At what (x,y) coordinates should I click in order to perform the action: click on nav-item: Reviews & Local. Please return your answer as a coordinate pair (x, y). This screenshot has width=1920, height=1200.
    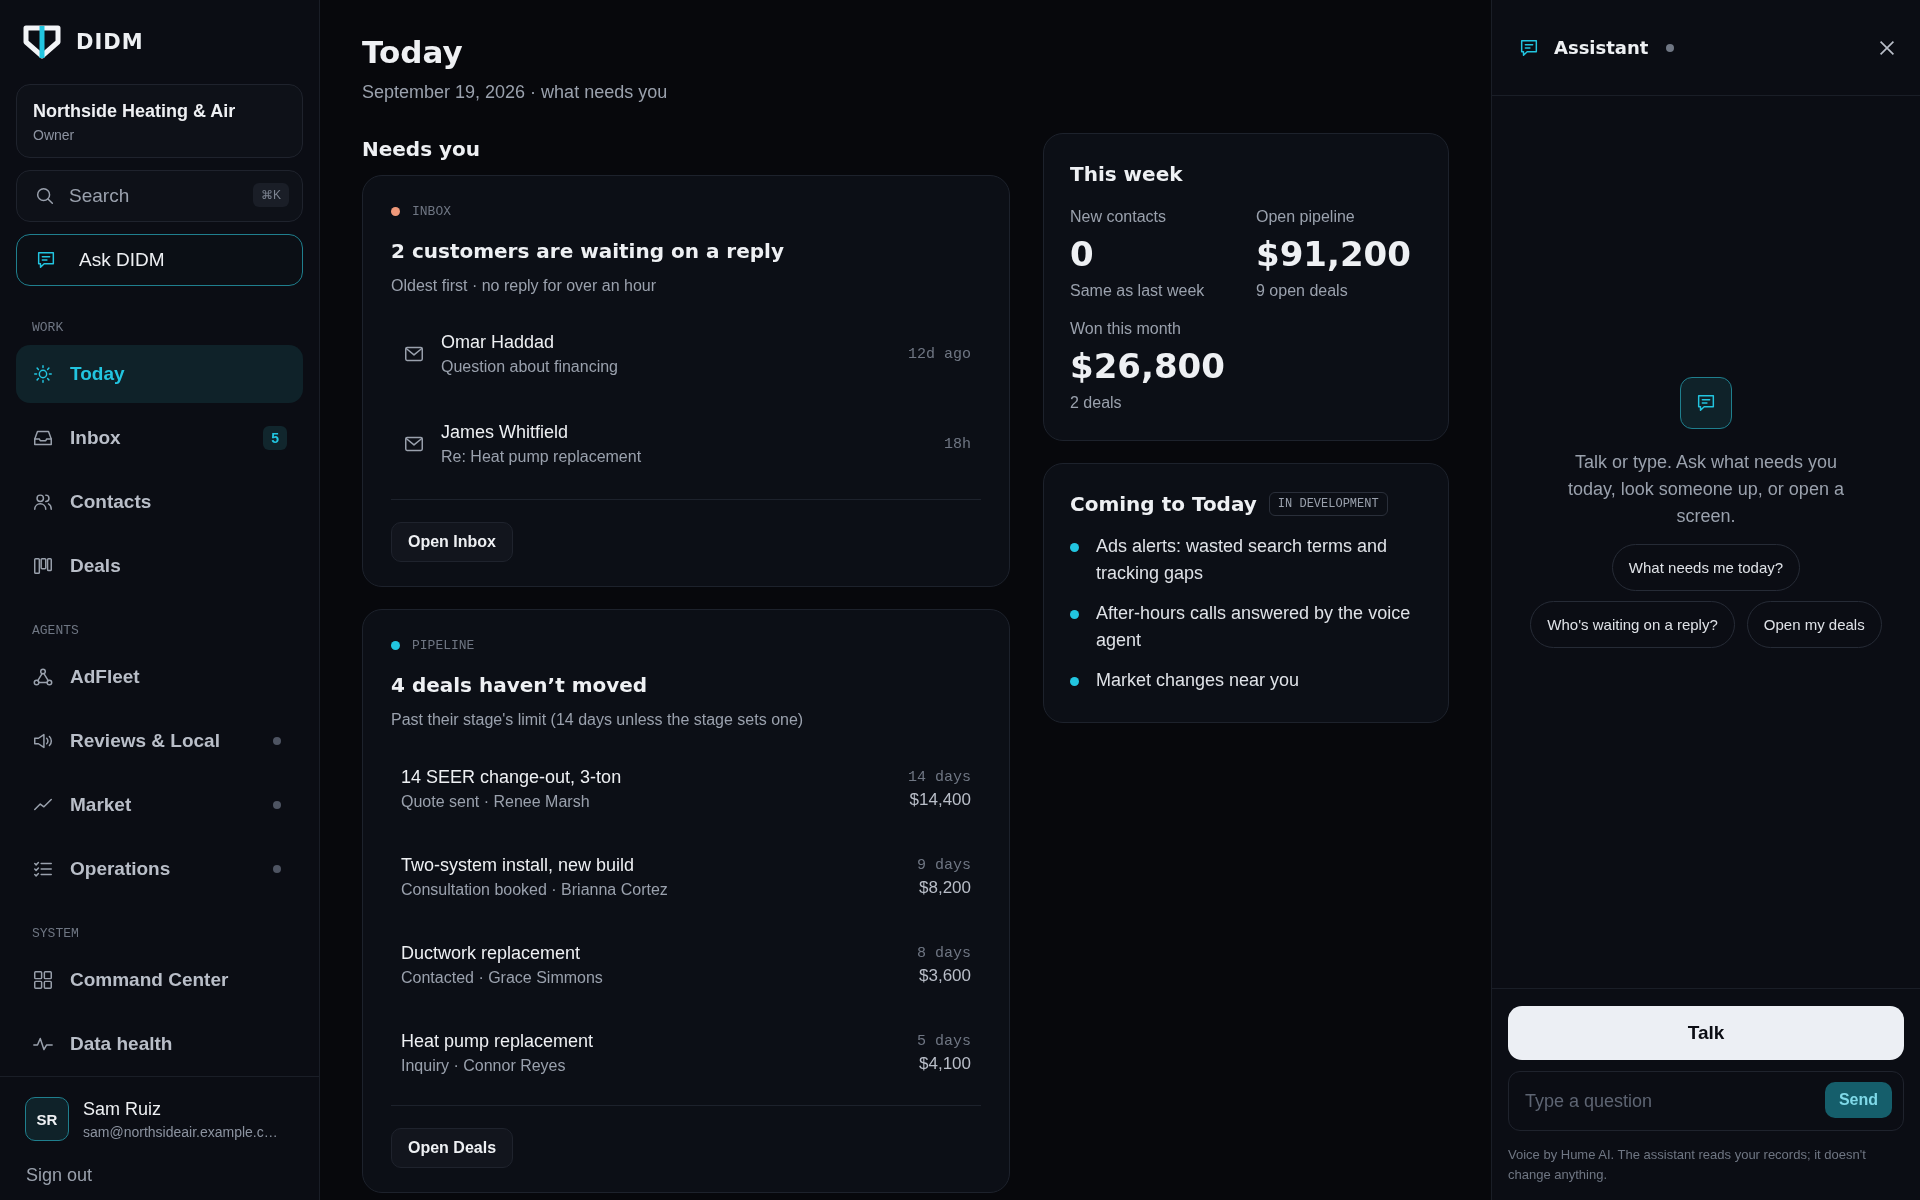
    Looking at the image, I should click on (159, 741).